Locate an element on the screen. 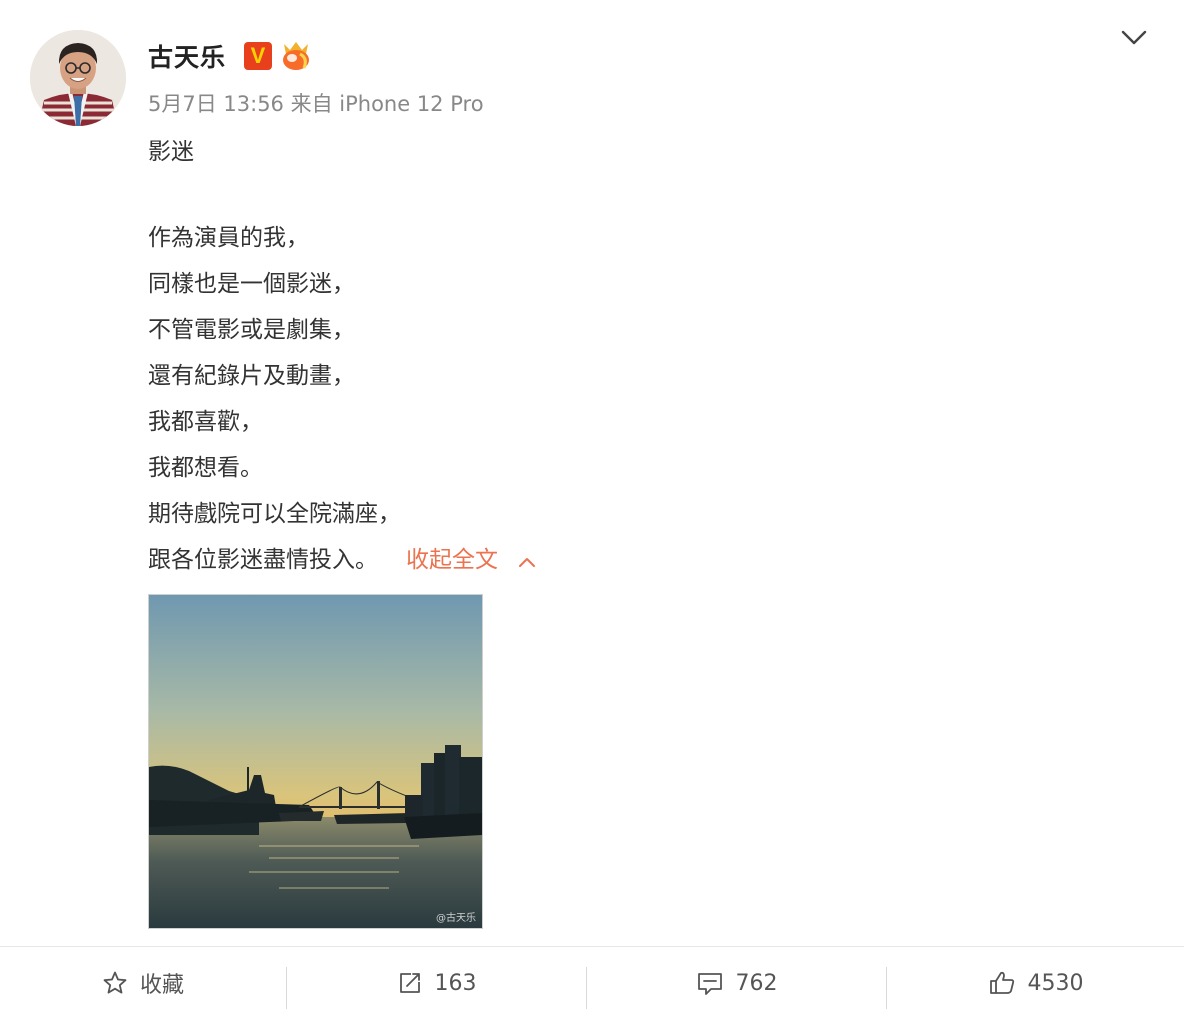  favorite-button: 收藏 is located at coordinates (143, 983).